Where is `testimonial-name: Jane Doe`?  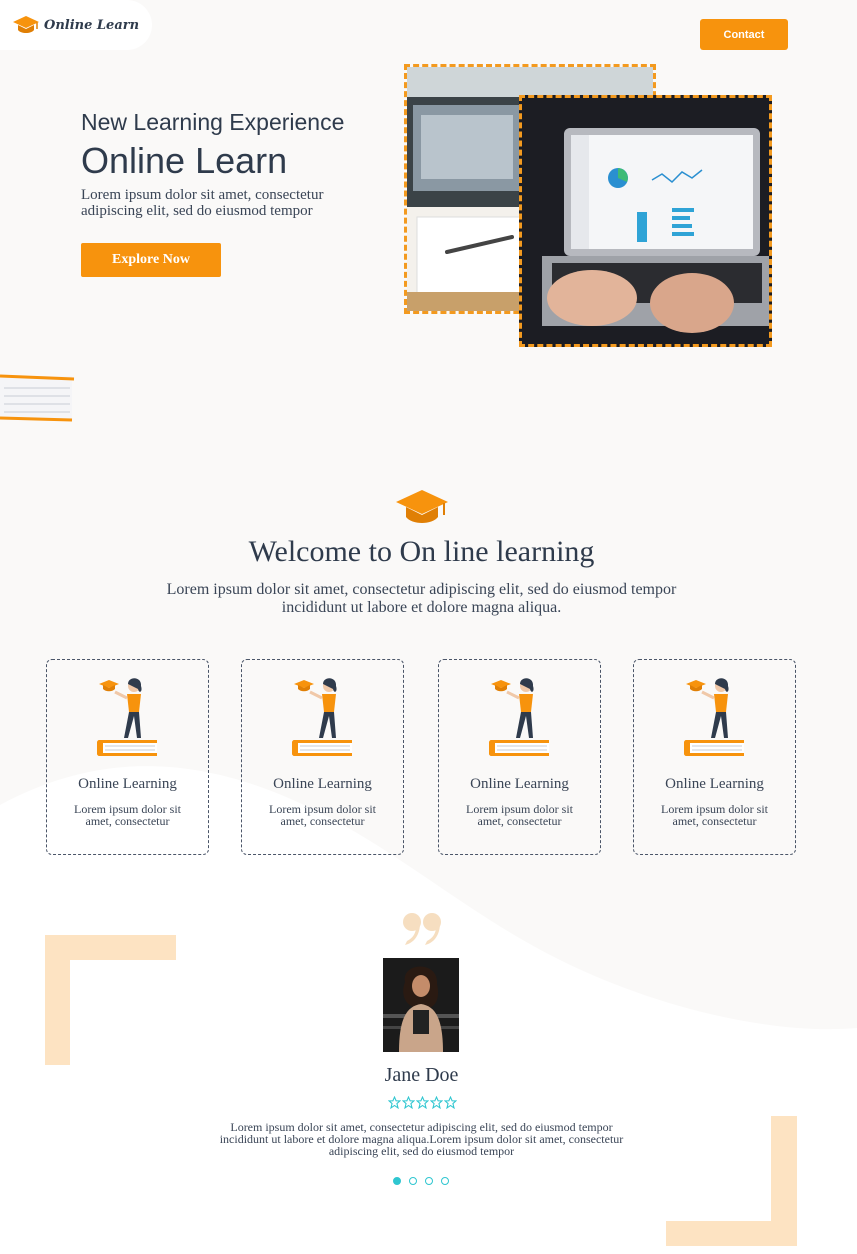 testimonial-name: Jane Doe is located at coordinates (421, 1075).